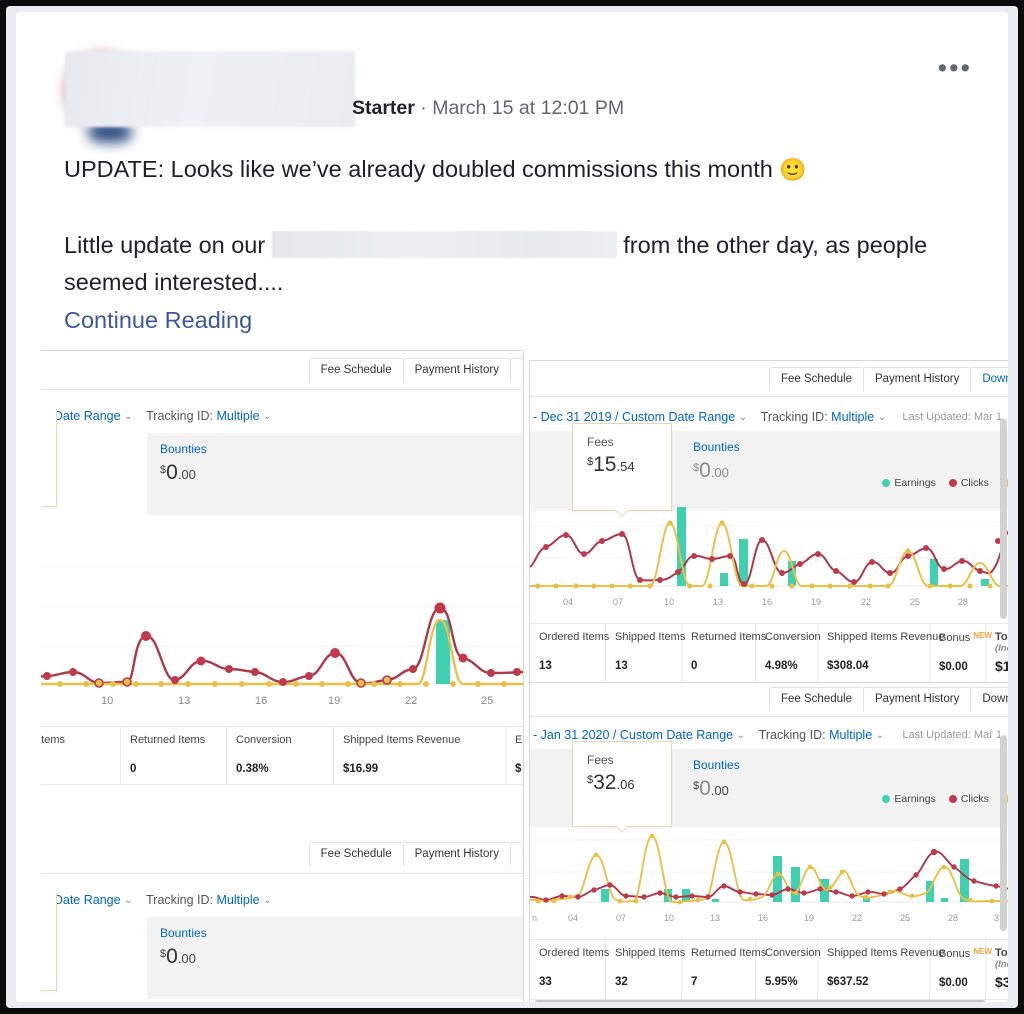 The height and width of the screenshot is (1014, 1024). Describe the element at coordinates (781, 982) in the screenshot. I see `col-value: 5.95%` at that location.